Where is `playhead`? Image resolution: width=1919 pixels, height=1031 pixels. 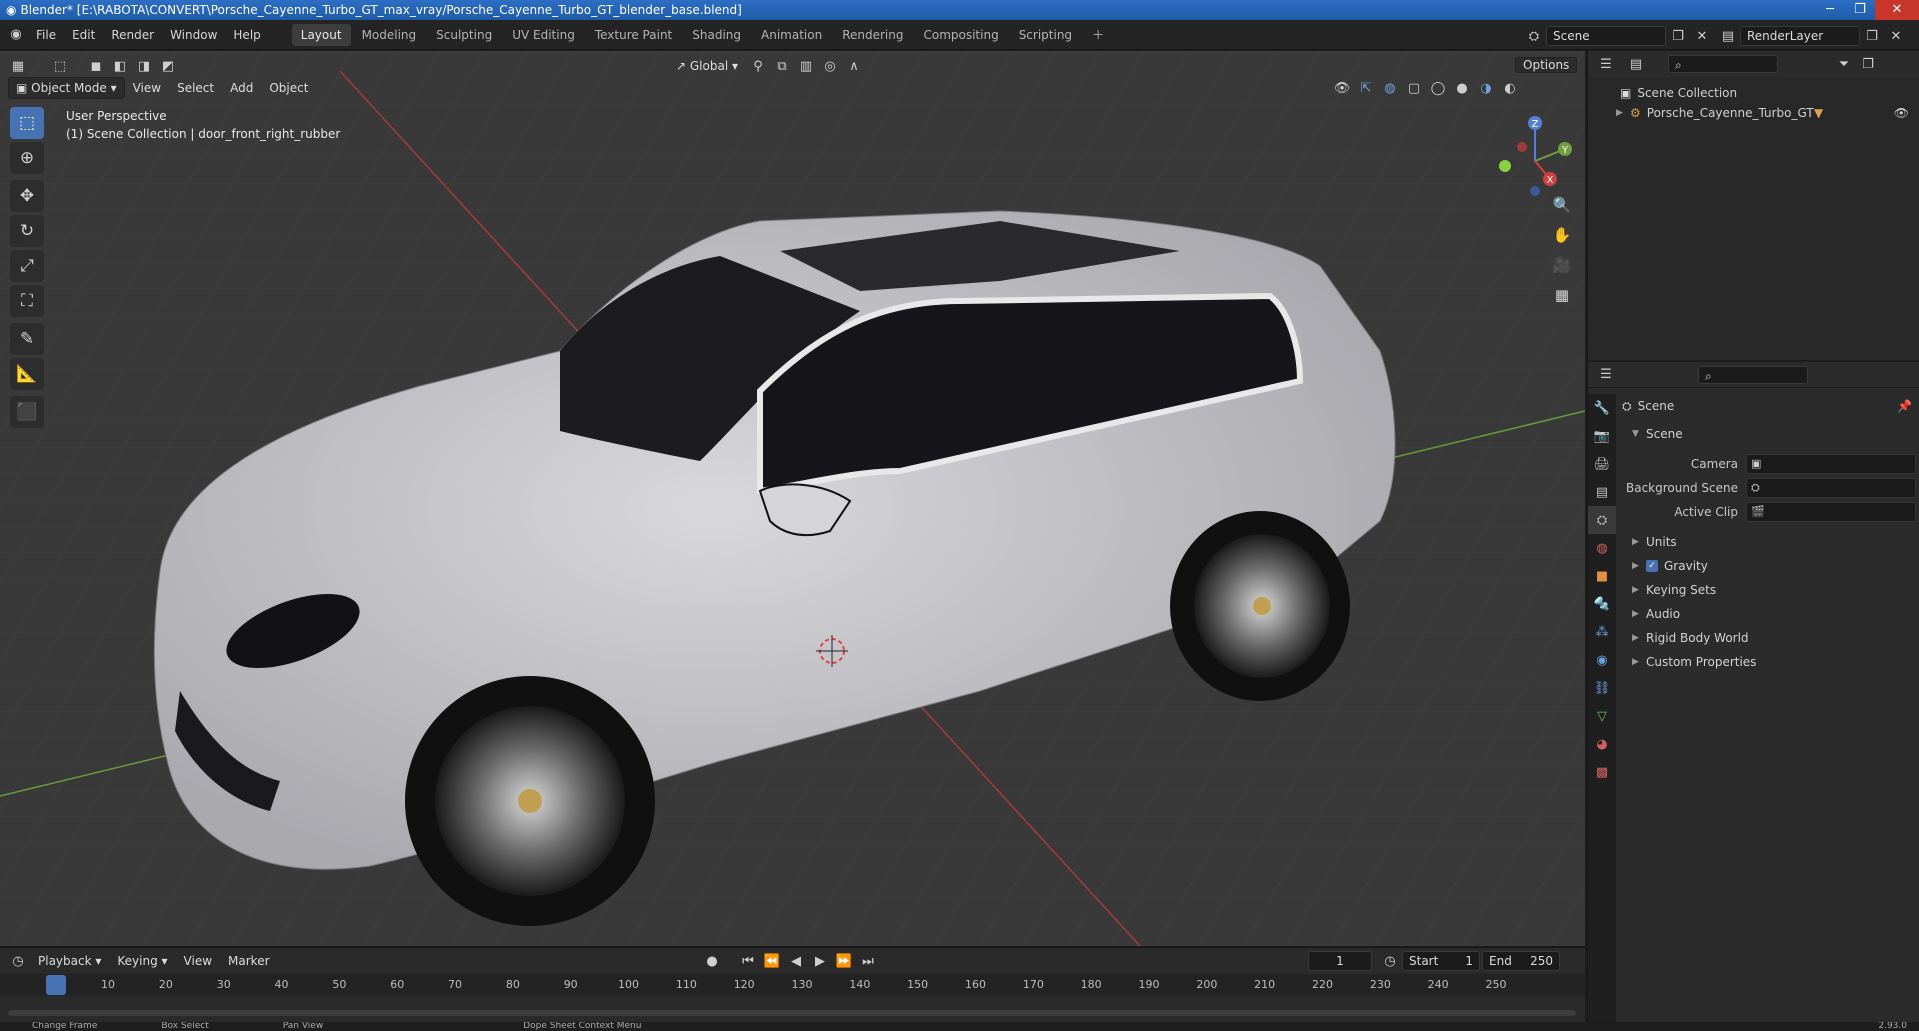
playhead is located at coordinates (56, 985).